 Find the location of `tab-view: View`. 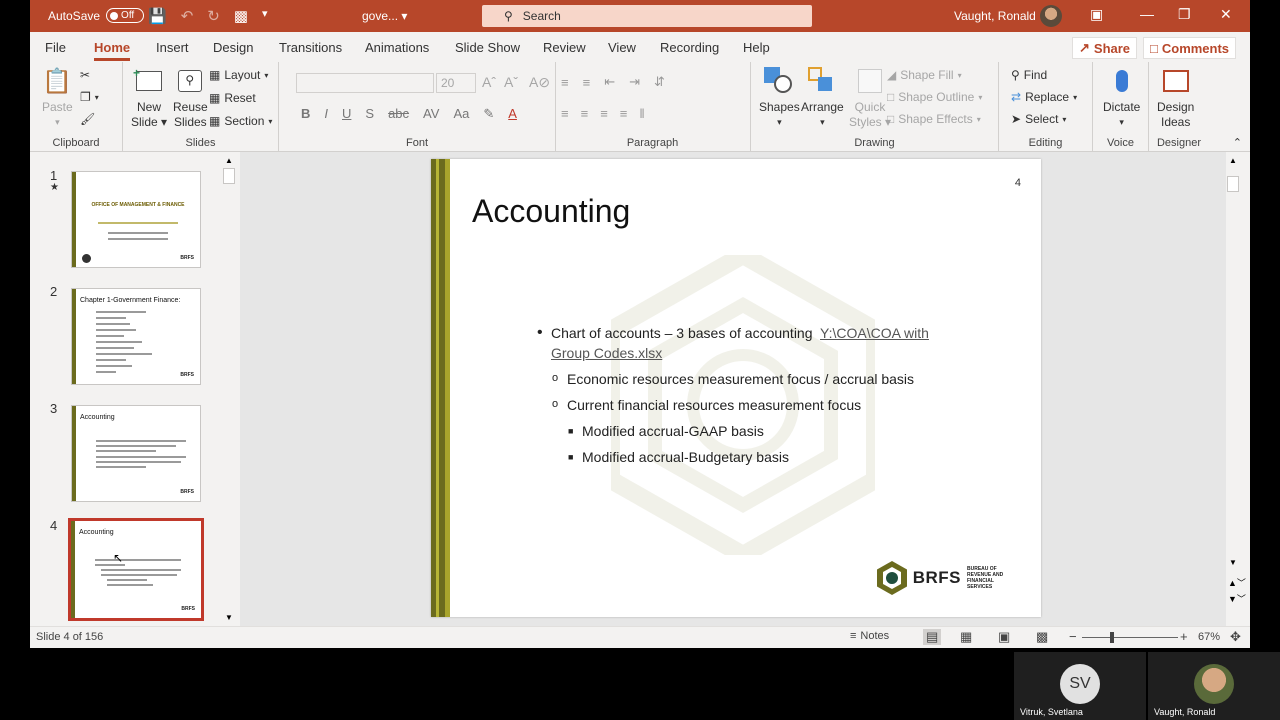

tab-view: View is located at coordinates (622, 47).